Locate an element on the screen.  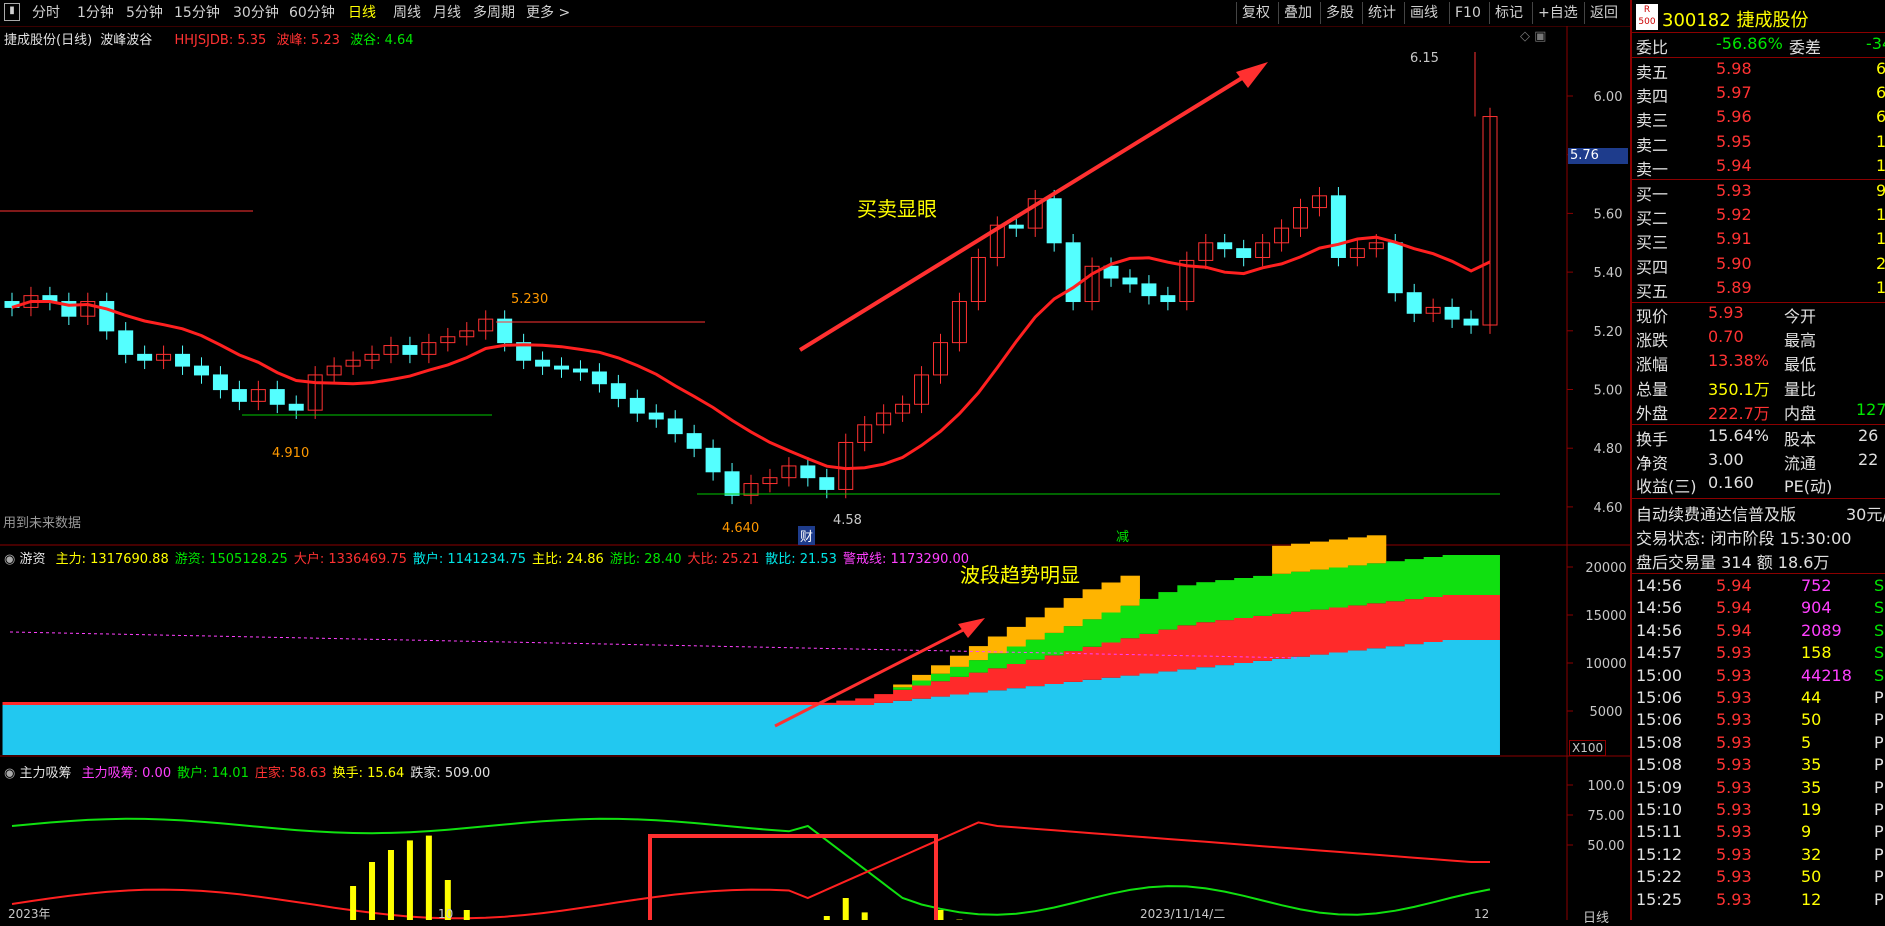
date-label: 2023/11/14/二 is located at coordinates (1182, 913).